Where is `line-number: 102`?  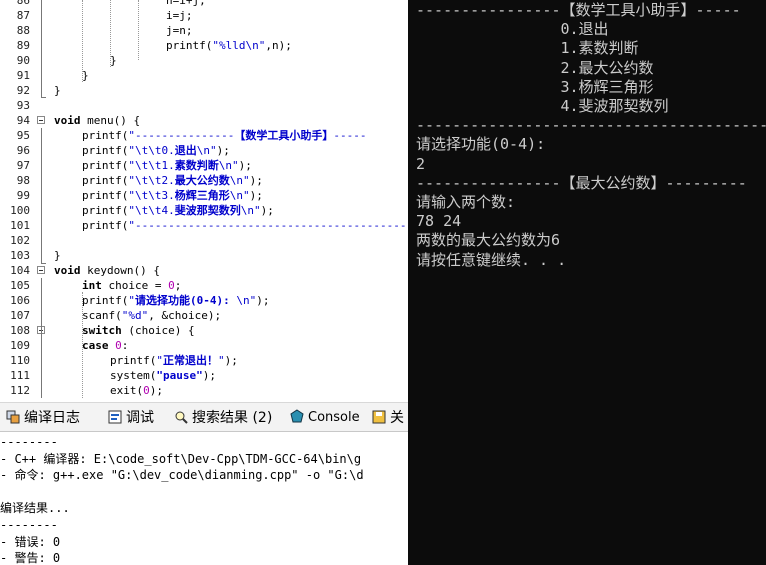
line-number: 102 is located at coordinates (20, 240).